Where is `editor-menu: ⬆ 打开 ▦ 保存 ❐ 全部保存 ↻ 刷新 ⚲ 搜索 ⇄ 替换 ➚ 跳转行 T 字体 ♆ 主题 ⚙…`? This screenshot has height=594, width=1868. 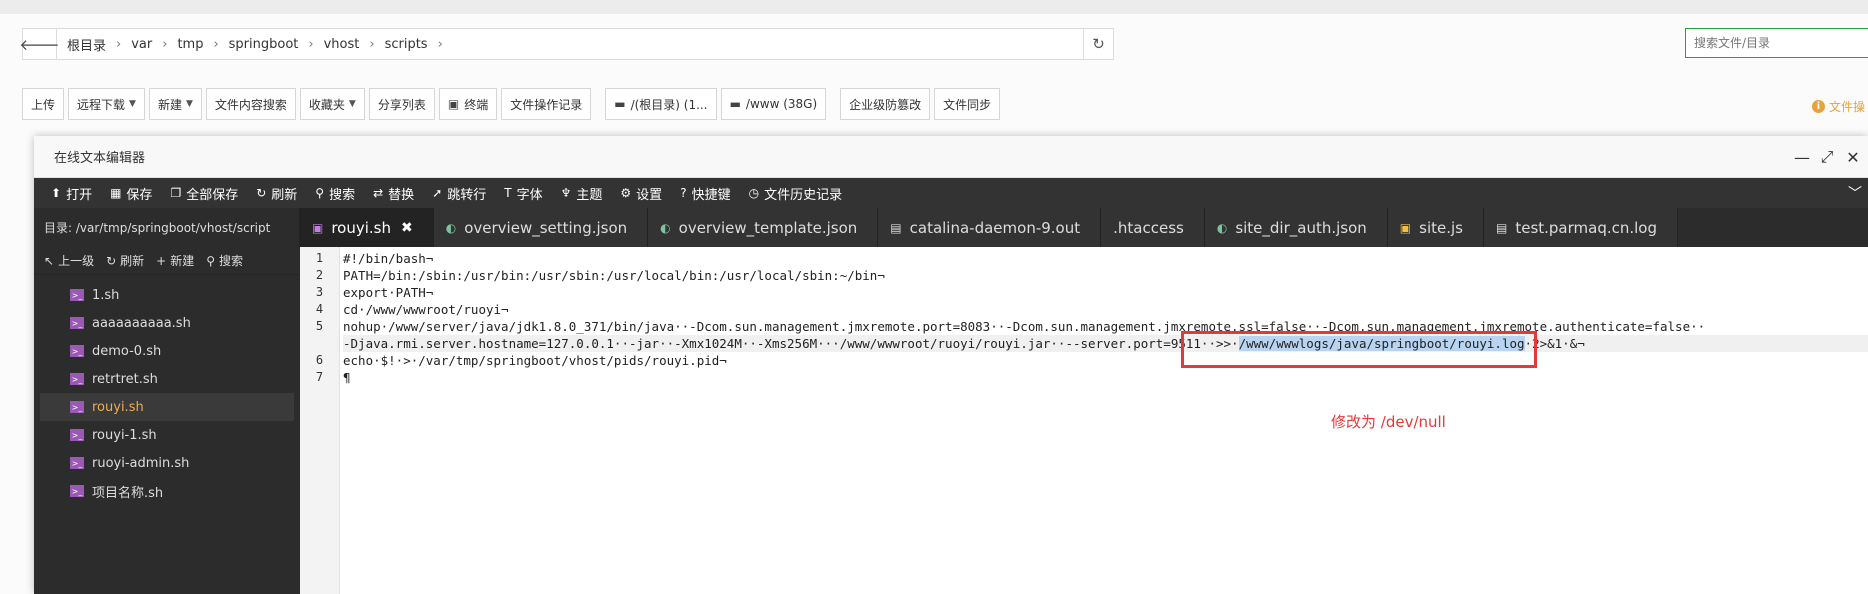
editor-menu: ⬆ 打开 ▦ 保存 ❐ 全部保存 ↻ 刷新 ⚲ 搜索 ⇄ 替换 ➚ 跳转行 T 字体 ♆ 主题 ⚙… is located at coordinates (951, 193).